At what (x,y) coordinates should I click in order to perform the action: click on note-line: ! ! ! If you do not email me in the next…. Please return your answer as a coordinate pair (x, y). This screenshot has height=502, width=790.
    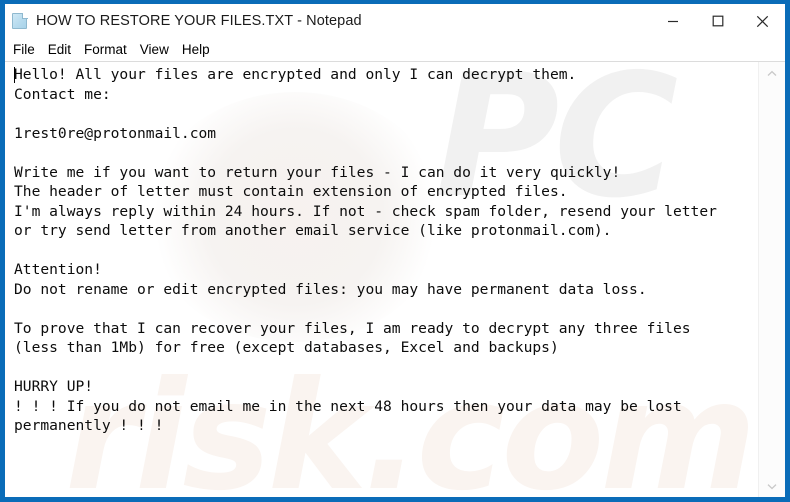
    Looking at the image, I should click on (348, 406).